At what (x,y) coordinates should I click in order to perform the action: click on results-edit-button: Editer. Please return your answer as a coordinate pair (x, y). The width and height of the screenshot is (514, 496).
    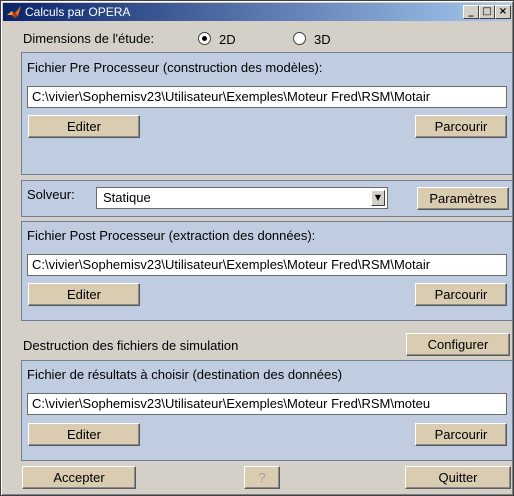
    Looking at the image, I should click on (84, 434).